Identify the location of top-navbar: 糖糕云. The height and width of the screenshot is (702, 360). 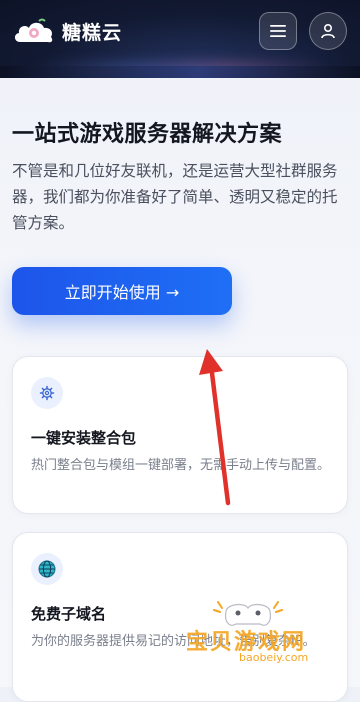
(180, 39).